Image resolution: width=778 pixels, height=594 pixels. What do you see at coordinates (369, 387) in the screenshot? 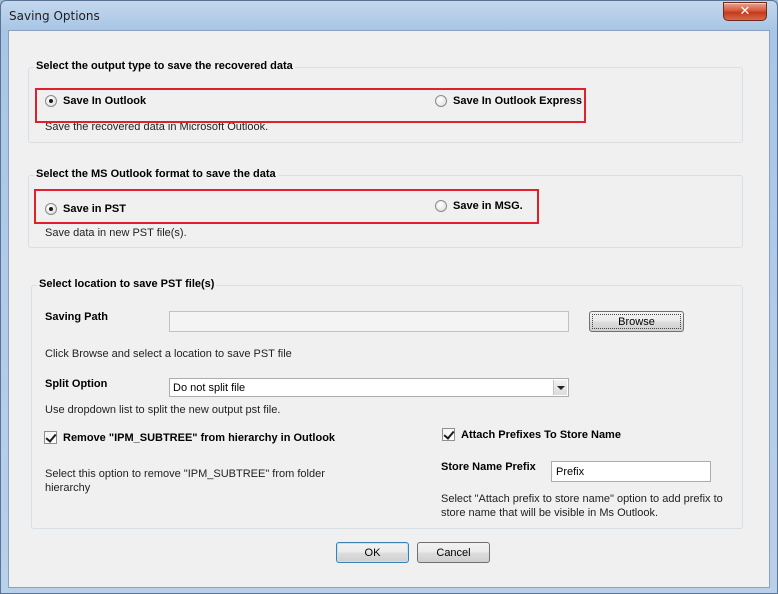
I see `split-option-select: Do not split file` at bounding box center [369, 387].